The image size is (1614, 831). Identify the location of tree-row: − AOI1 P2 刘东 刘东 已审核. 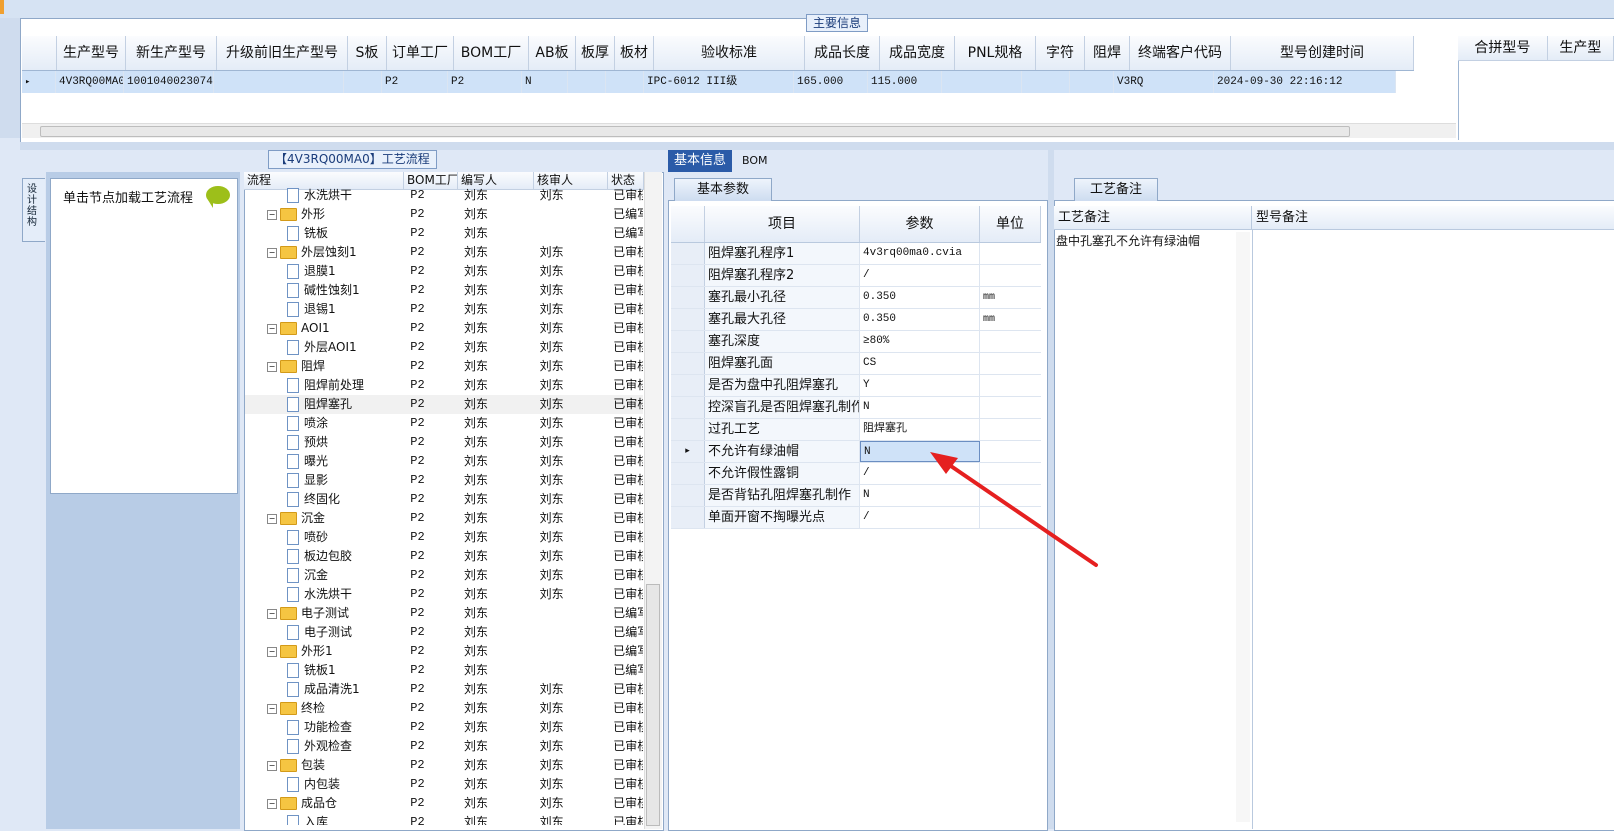
(444, 328).